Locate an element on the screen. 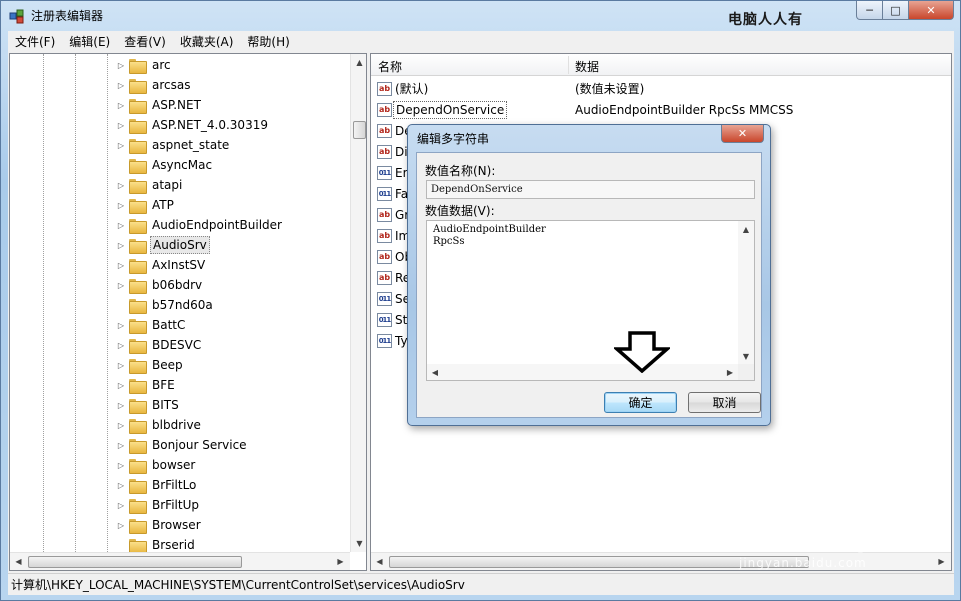 Image resolution: width=961 pixels, height=601 pixels. tree-item: ▷ AxInstSV is located at coordinates (161, 265).